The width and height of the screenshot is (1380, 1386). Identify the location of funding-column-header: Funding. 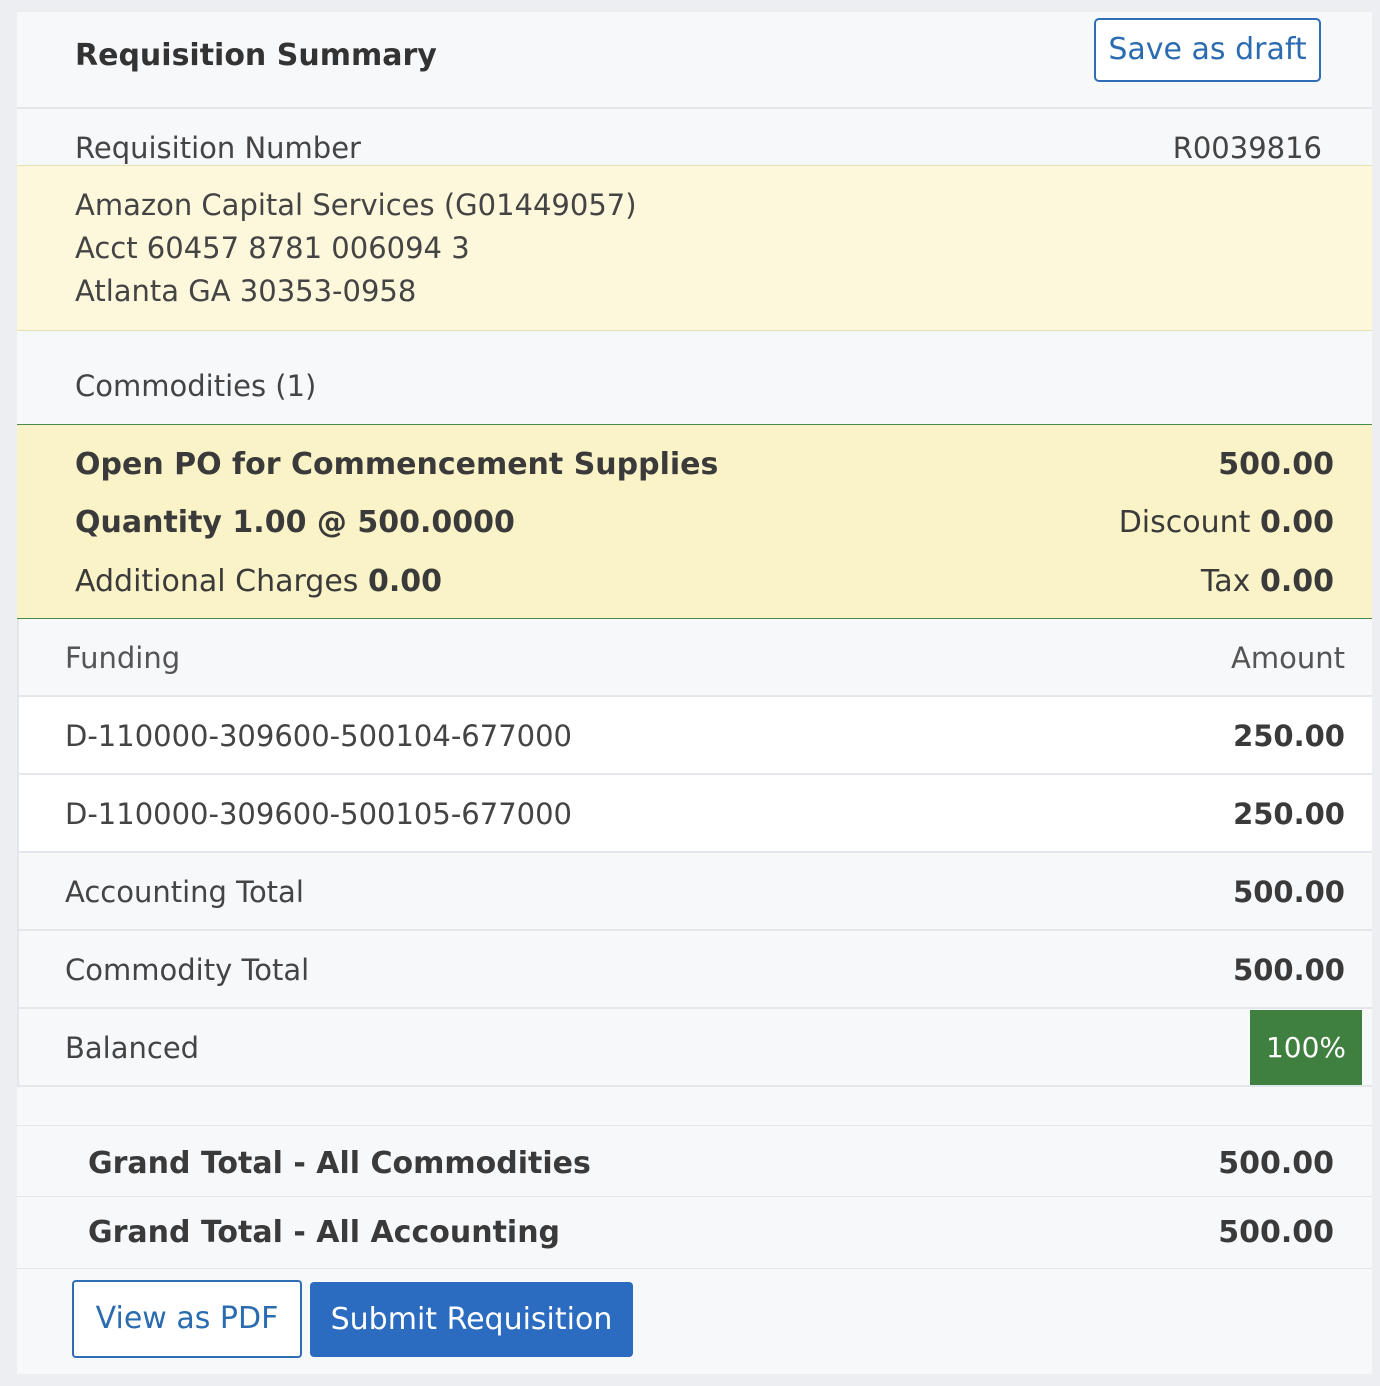
(123, 658).